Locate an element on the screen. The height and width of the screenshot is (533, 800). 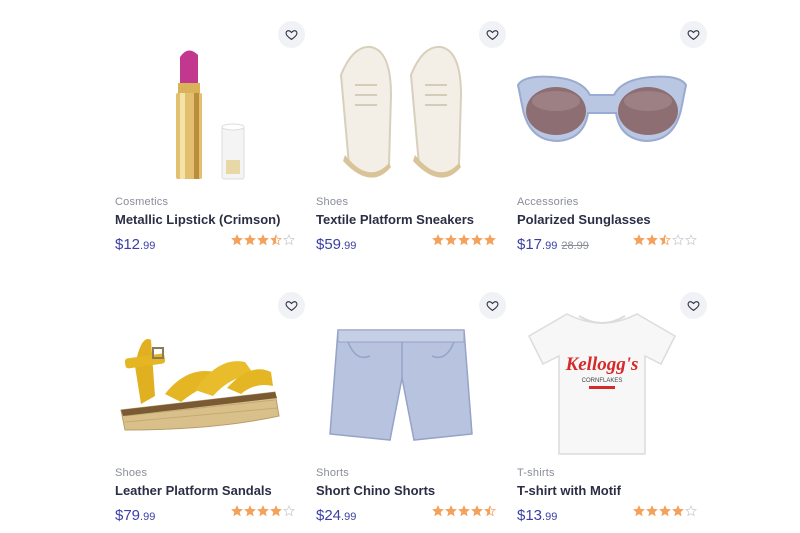
product-category: T-shirts is located at coordinates (536, 473).